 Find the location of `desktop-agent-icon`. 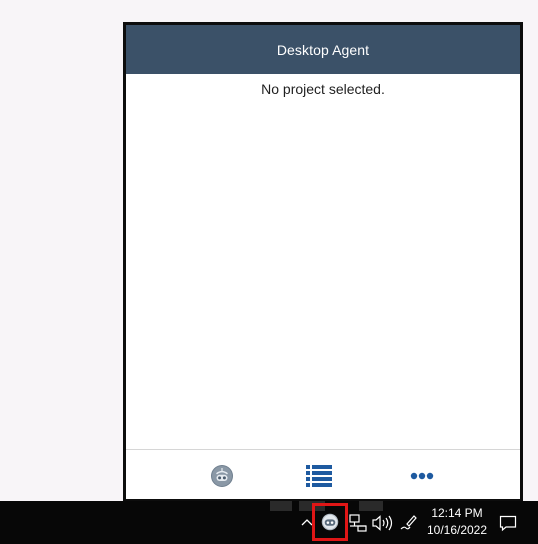

desktop-agent-icon is located at coordinates (330, 522).